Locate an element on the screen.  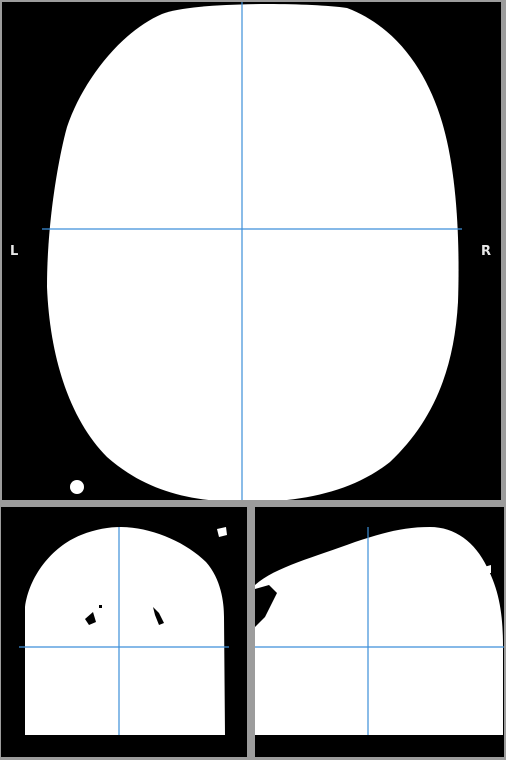
sagittal-brain-mask is located at coordinates (379, 631).